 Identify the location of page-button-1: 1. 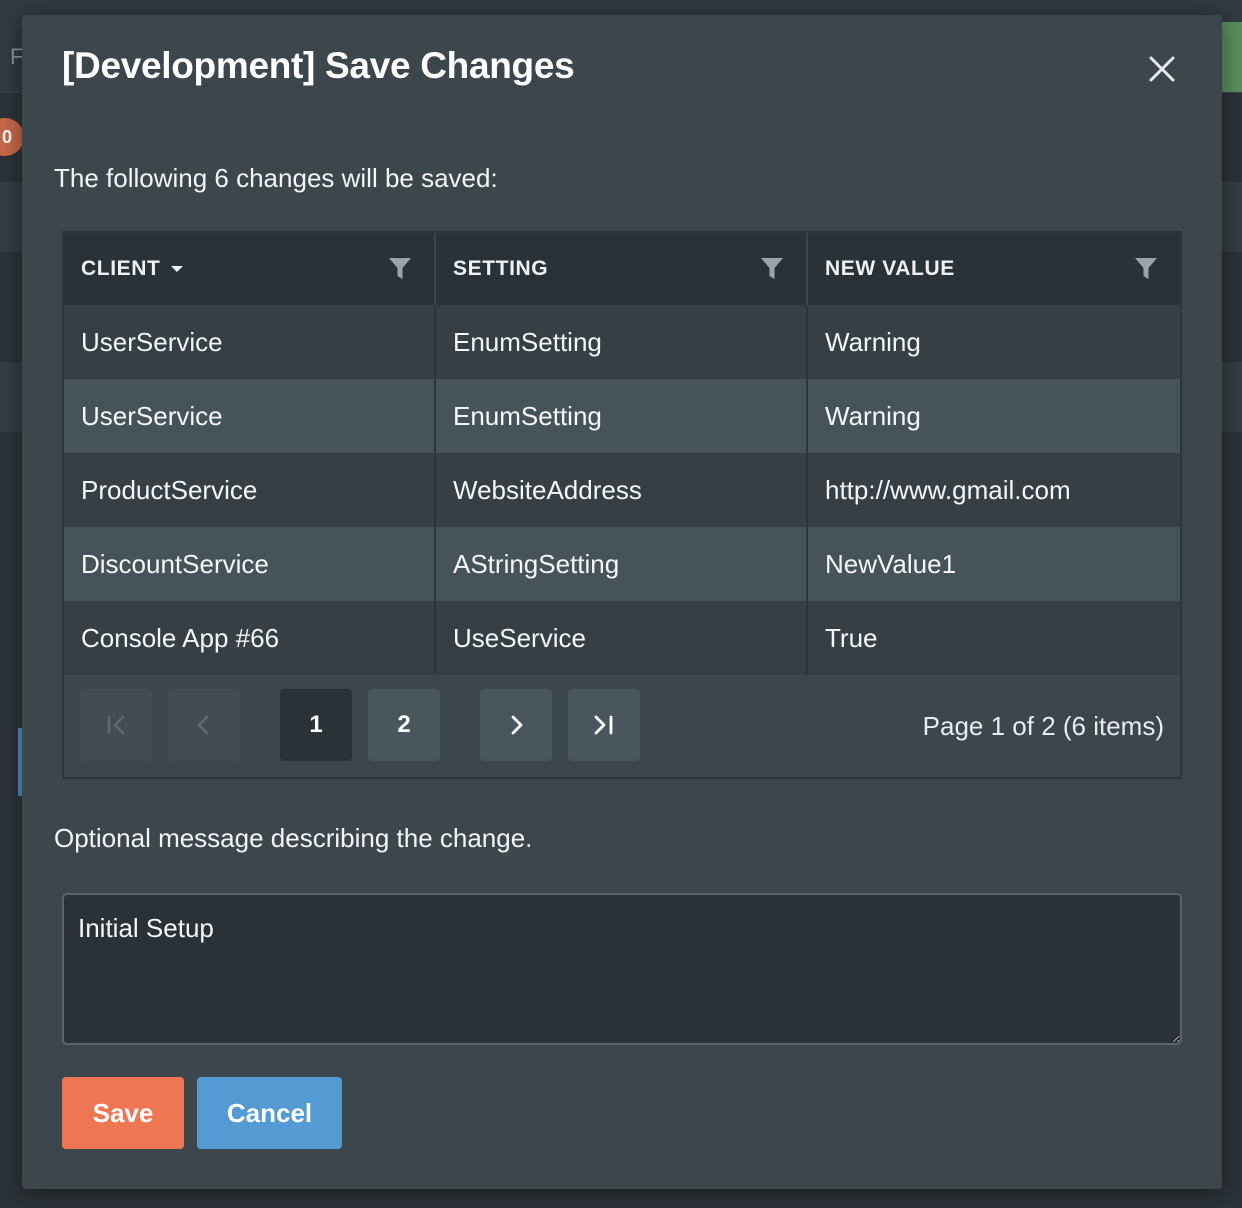
(316, 725).